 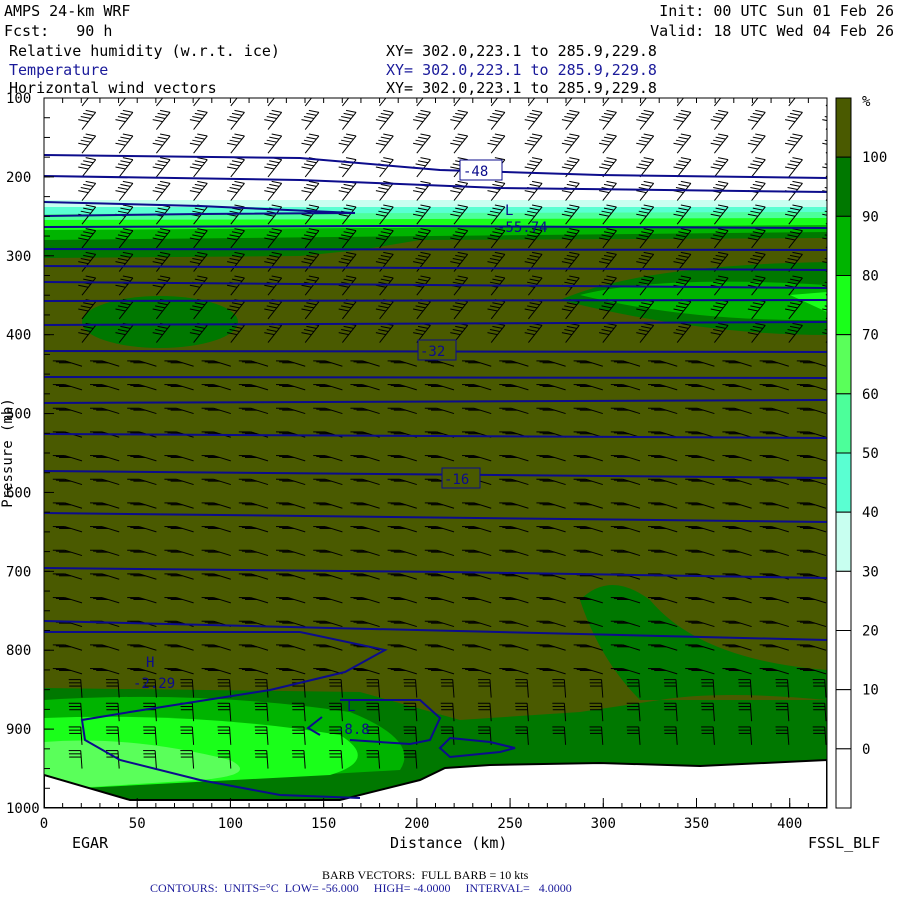 What do you see at coordinates (137, 824) in the screenshot?
I see `x-tick-label: 50` at bounding box center [137, 824].